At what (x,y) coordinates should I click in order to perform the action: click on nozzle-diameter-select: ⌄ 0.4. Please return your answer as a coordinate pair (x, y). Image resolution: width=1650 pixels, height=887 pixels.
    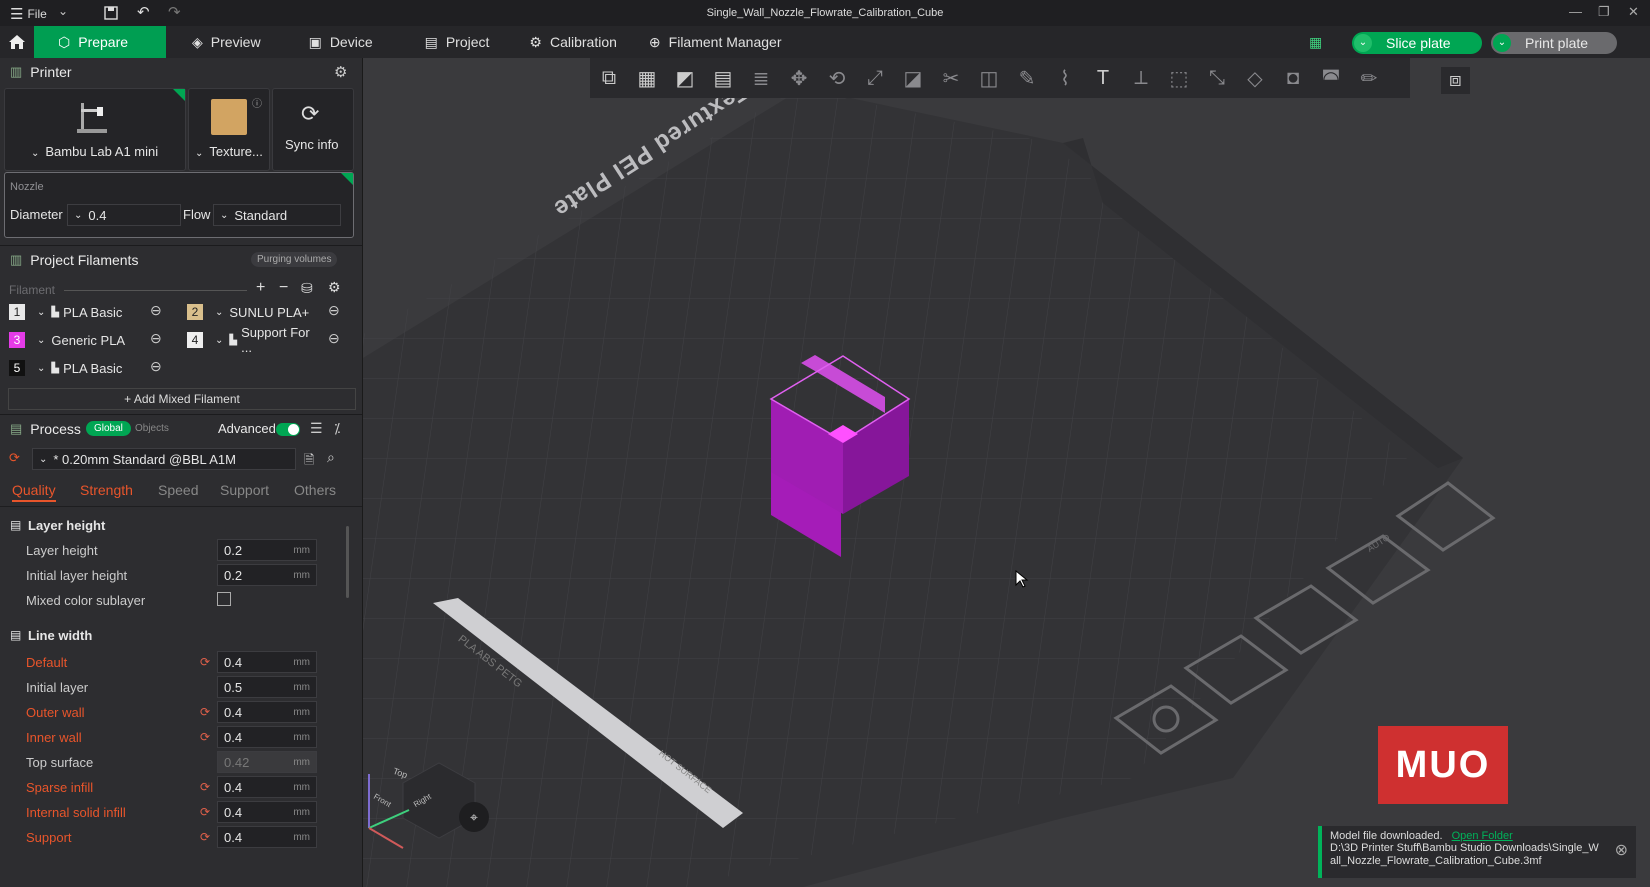
    Looking at the image, I should click on (124, 215).